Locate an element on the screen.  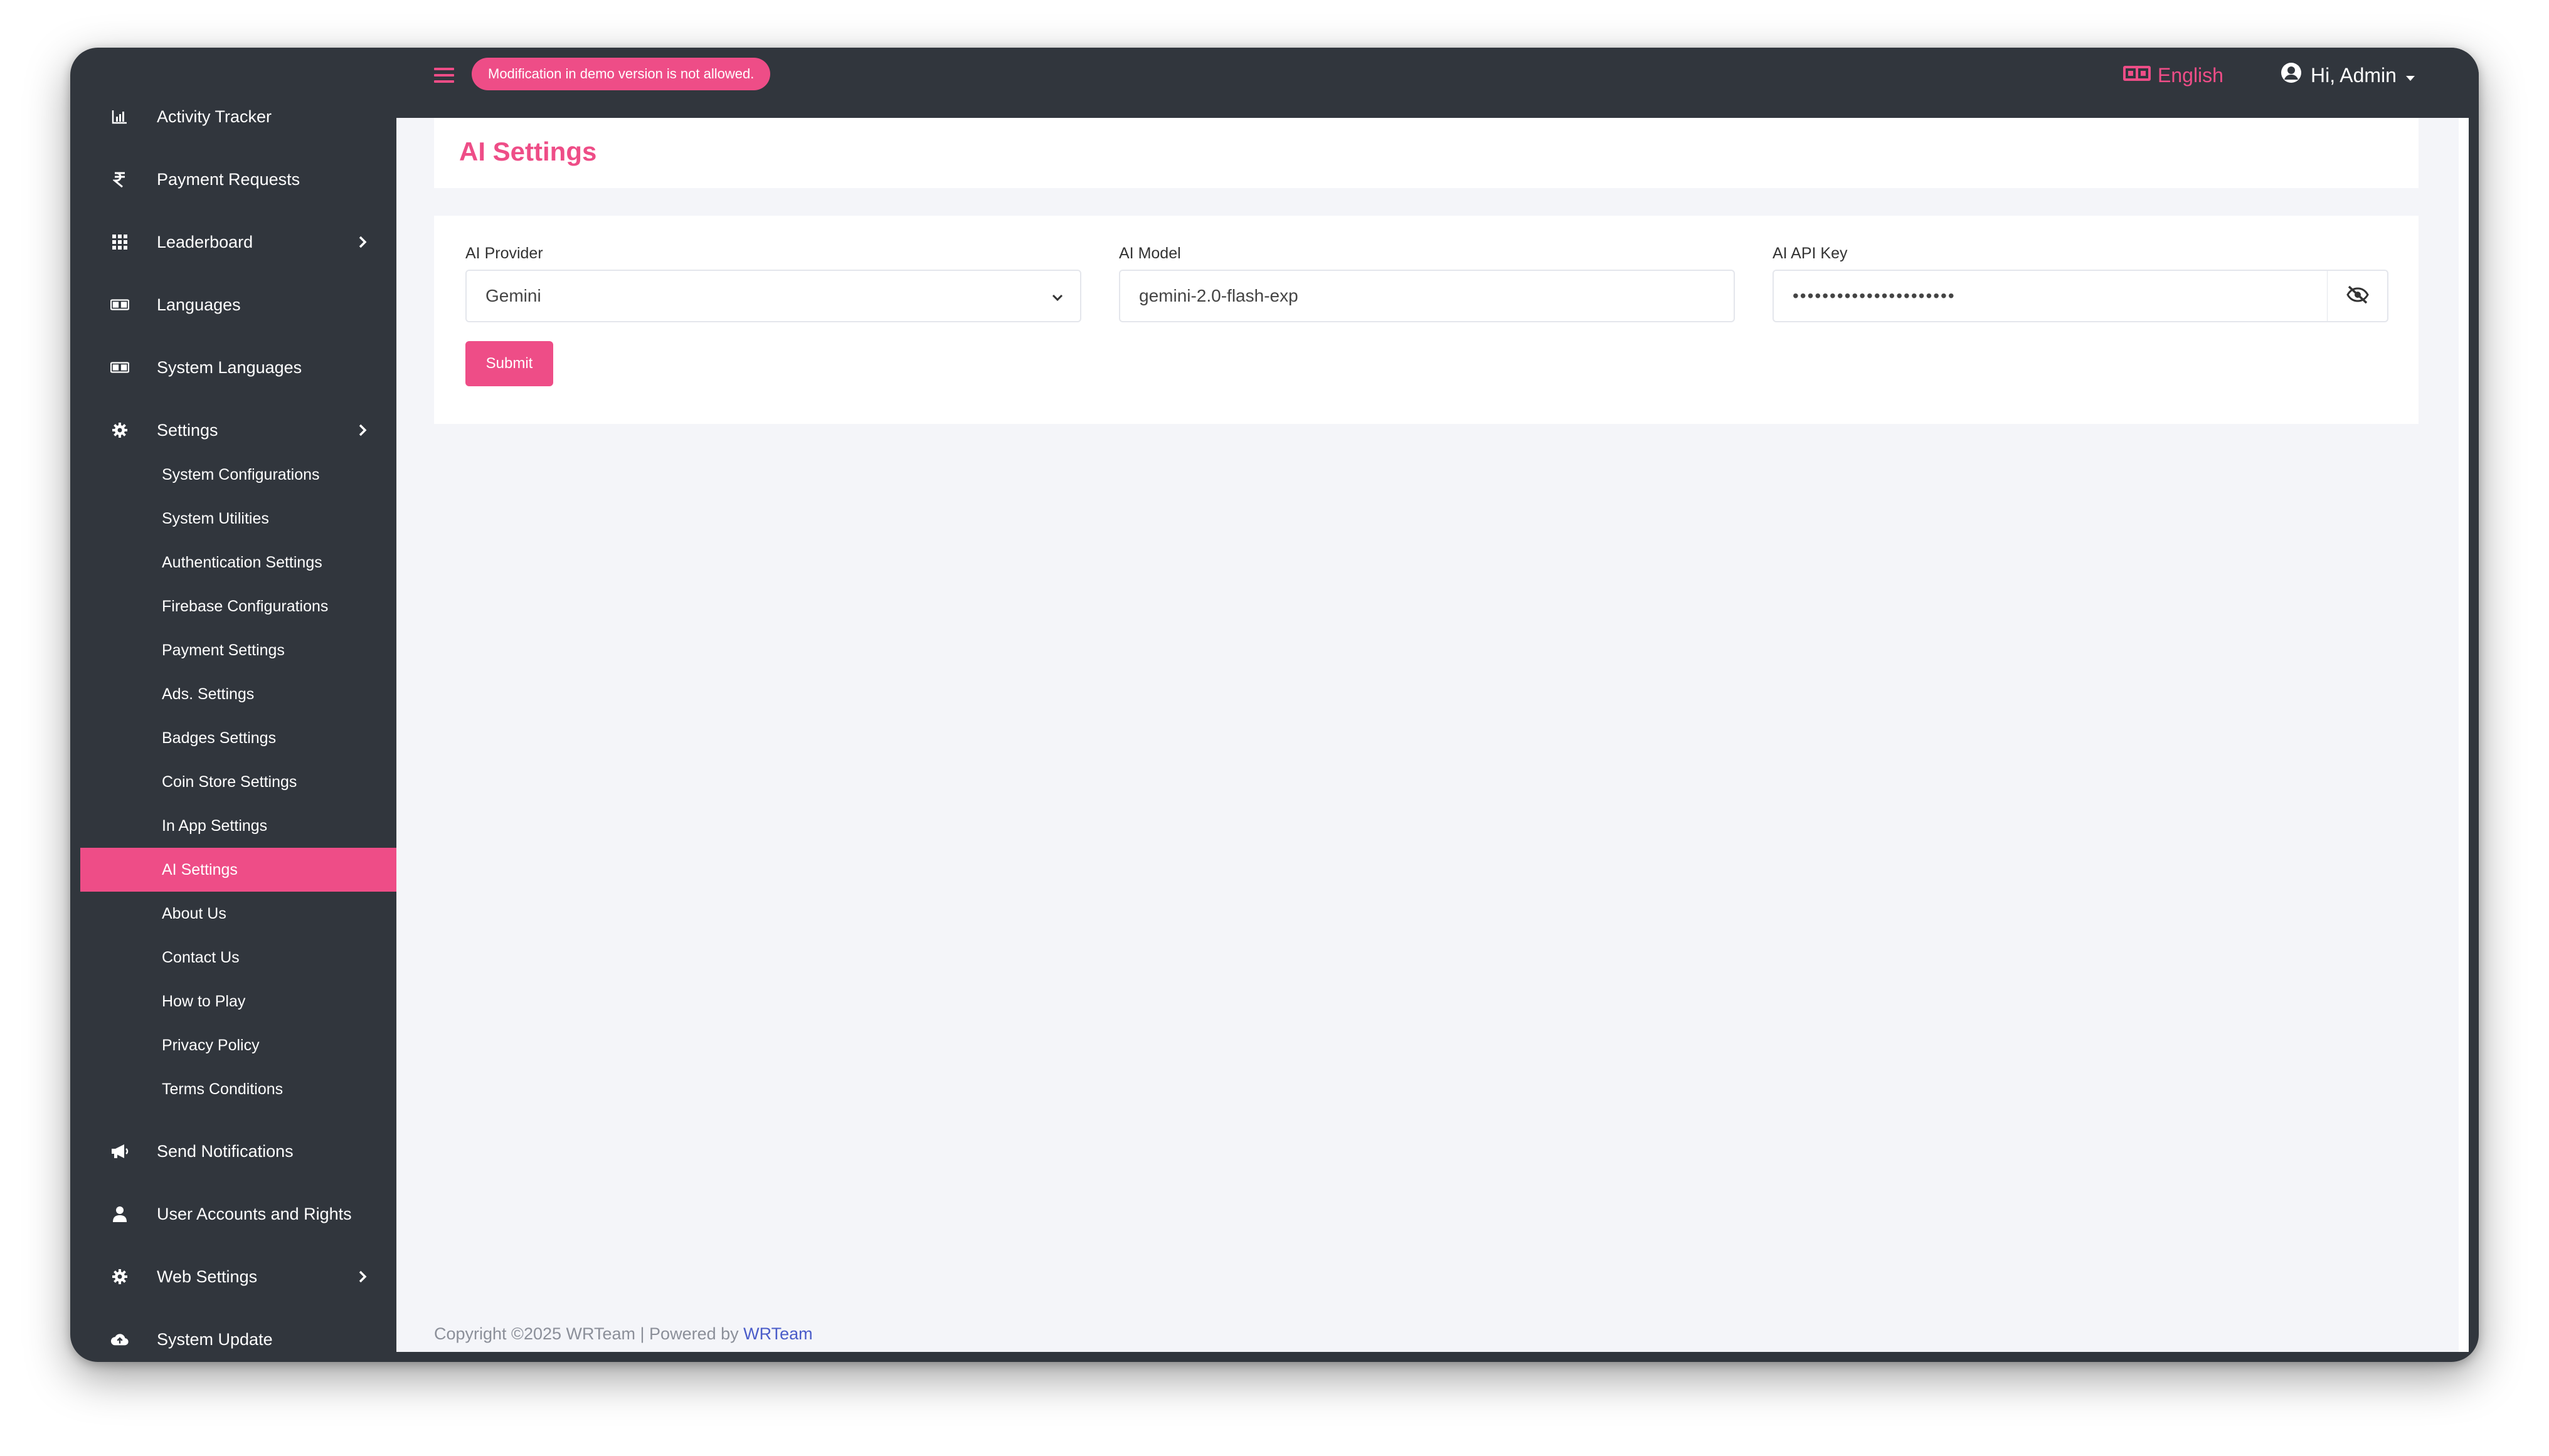
submenu-item-badges-settings: Badges Settings is located at coordinates (238, 738).